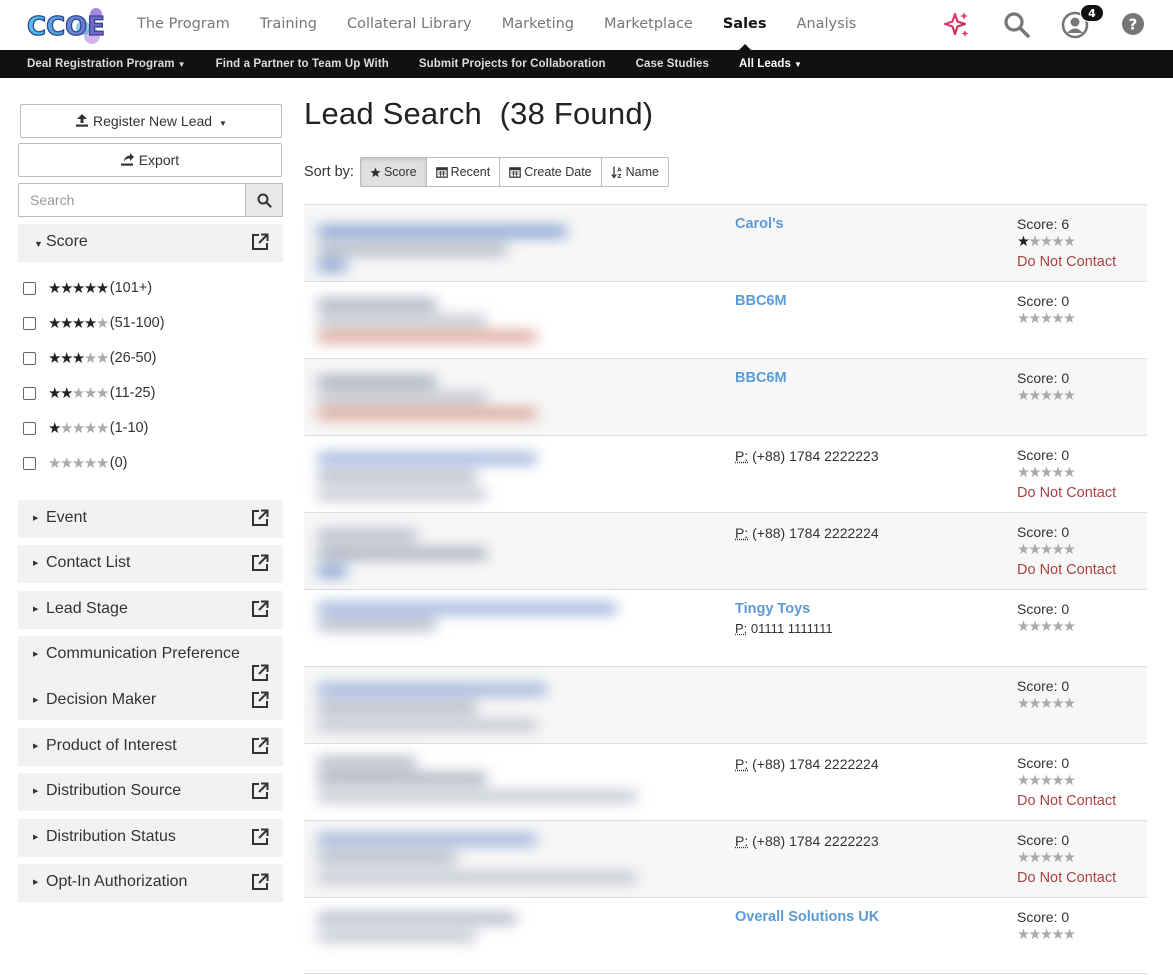  What do you see at coordinates (82, 120) in the screenshot?
I see `upload-icon` at bounding box center [82, 120].